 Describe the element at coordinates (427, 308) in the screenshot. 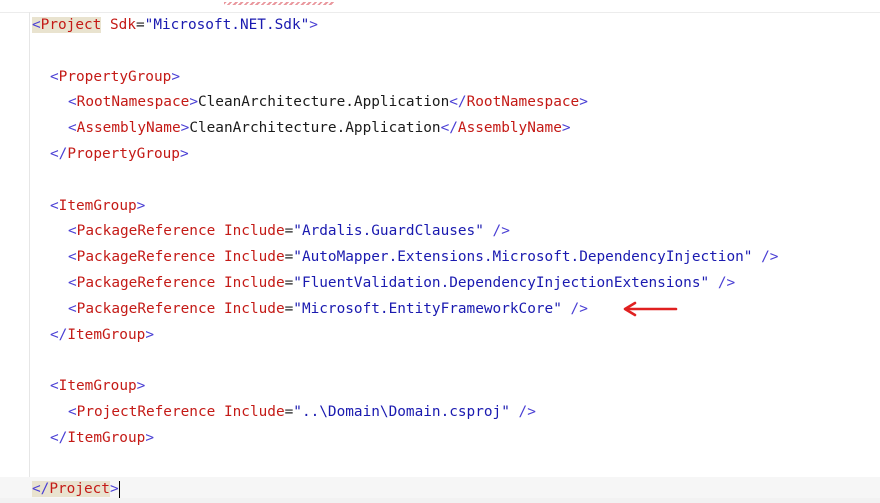

I see `attribute-value: "Microsoft.EntityFrameworkCore"` at that location.